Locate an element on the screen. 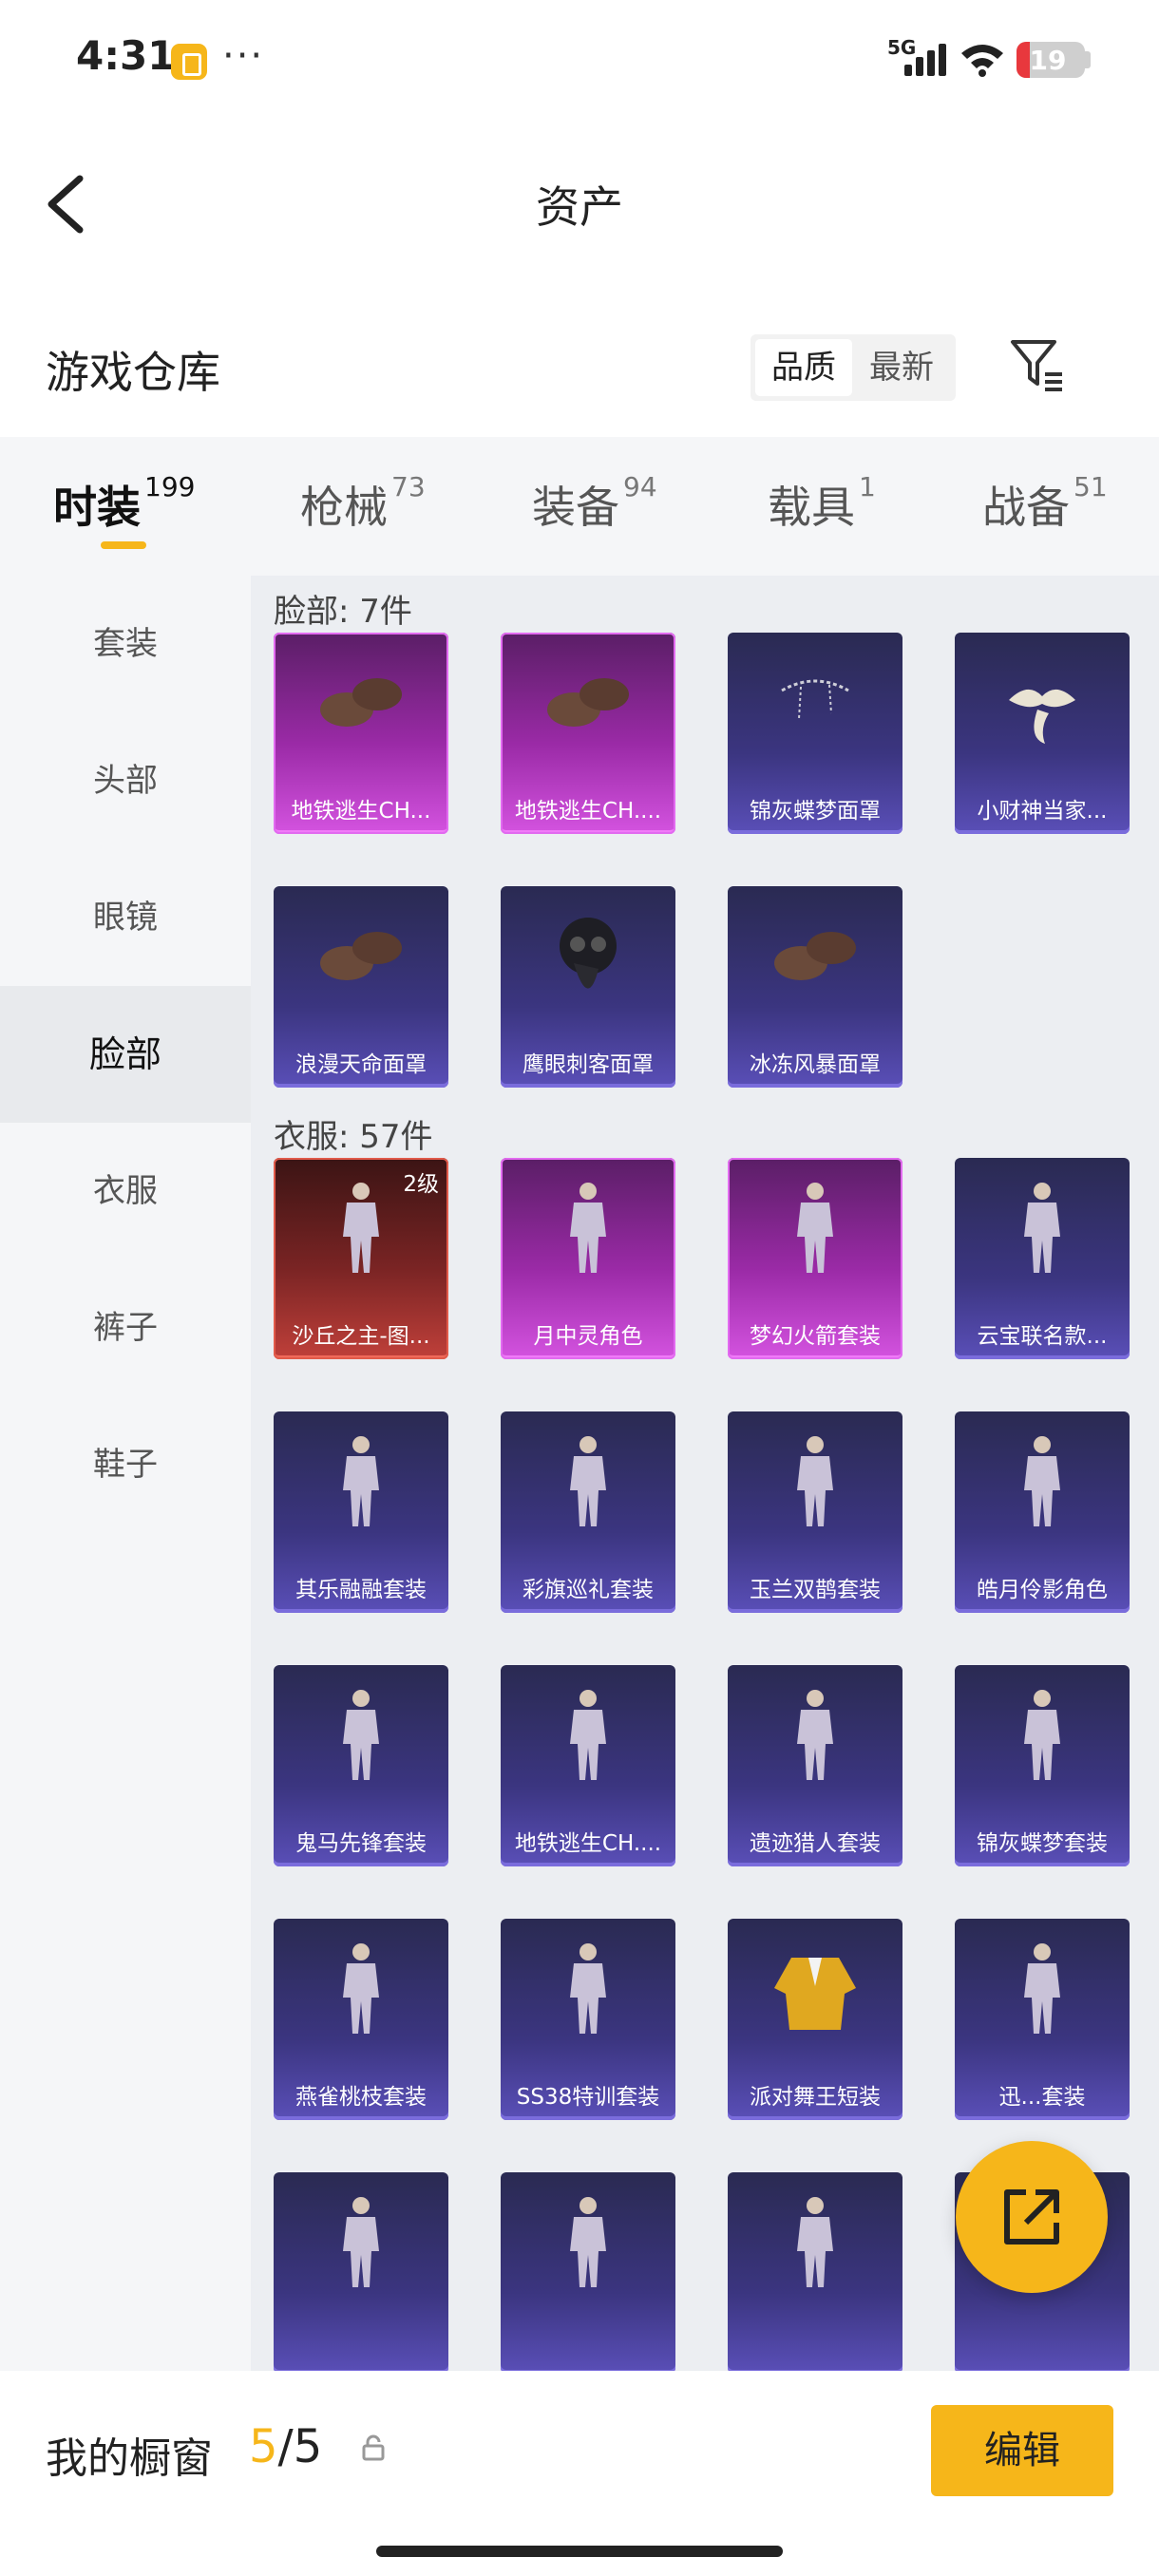 The height and width of the screenshot is (2576, 1159). item-card: 梦幻火箭套装 is located at coordinates (815, 1258).